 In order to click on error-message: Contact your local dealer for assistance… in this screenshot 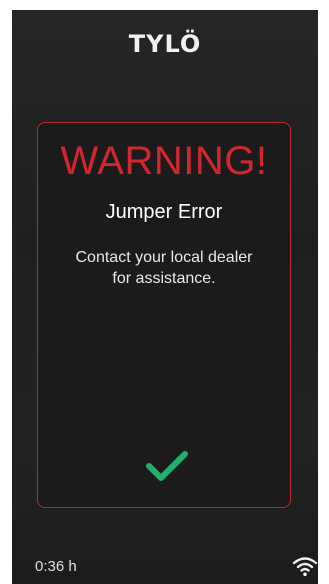, I will do `click(164, 268)`.